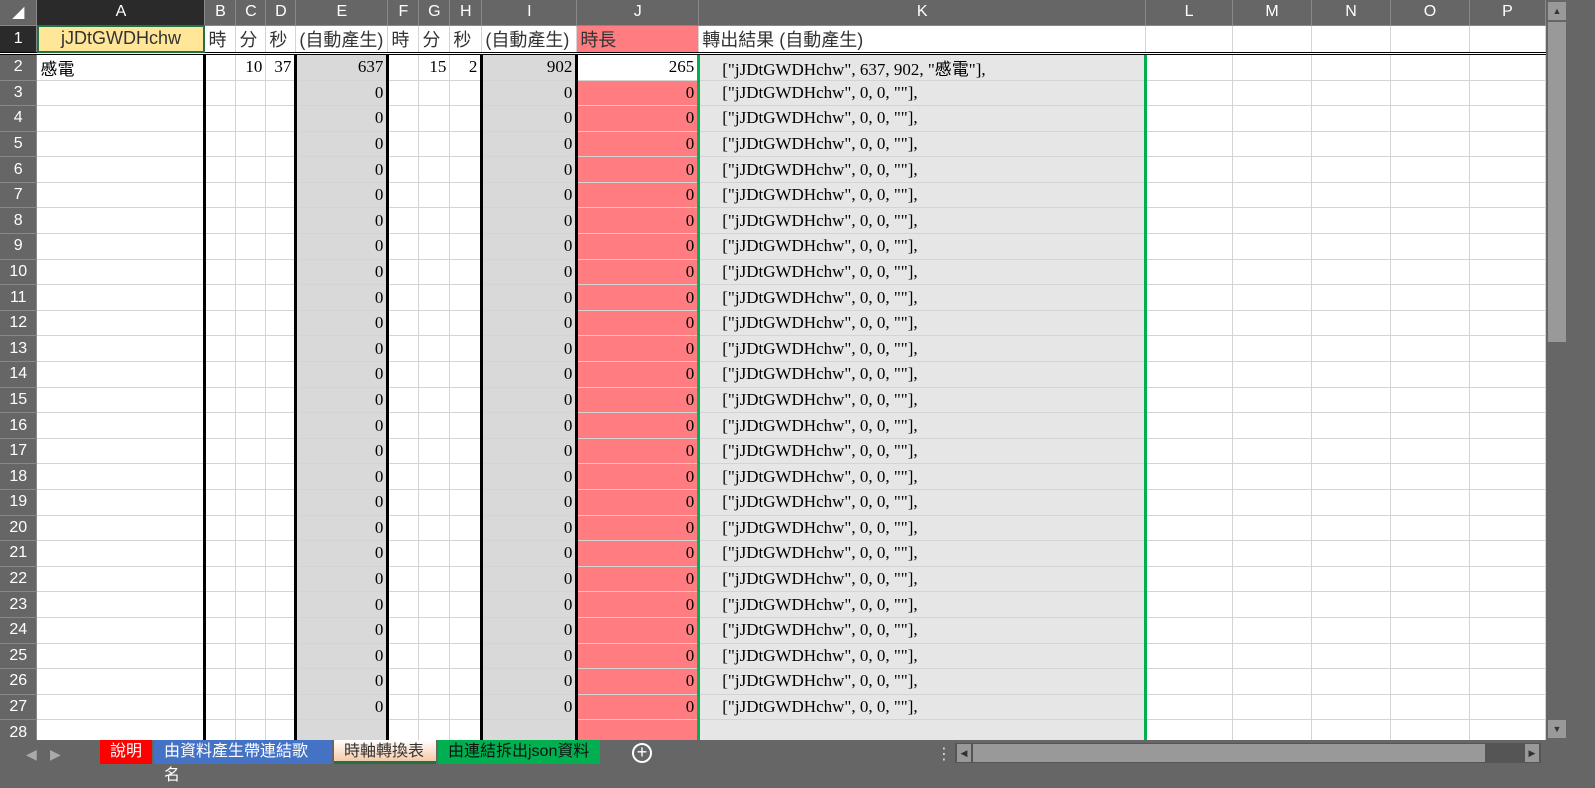  What do you see at coordinates (434, 349) in the screenshot?
I see `cell-g13` at bounding box center [434, 349].